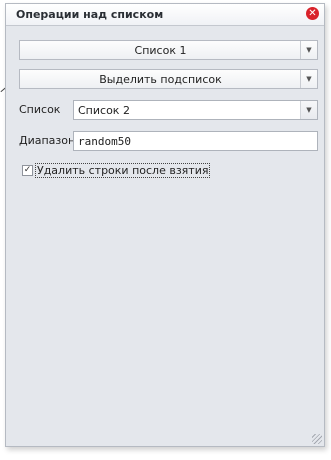  What do you see at coordinates (90, 14) in the screenshot?
I see `dialog-title: Операции над списком` at bounding box center [90, 14].